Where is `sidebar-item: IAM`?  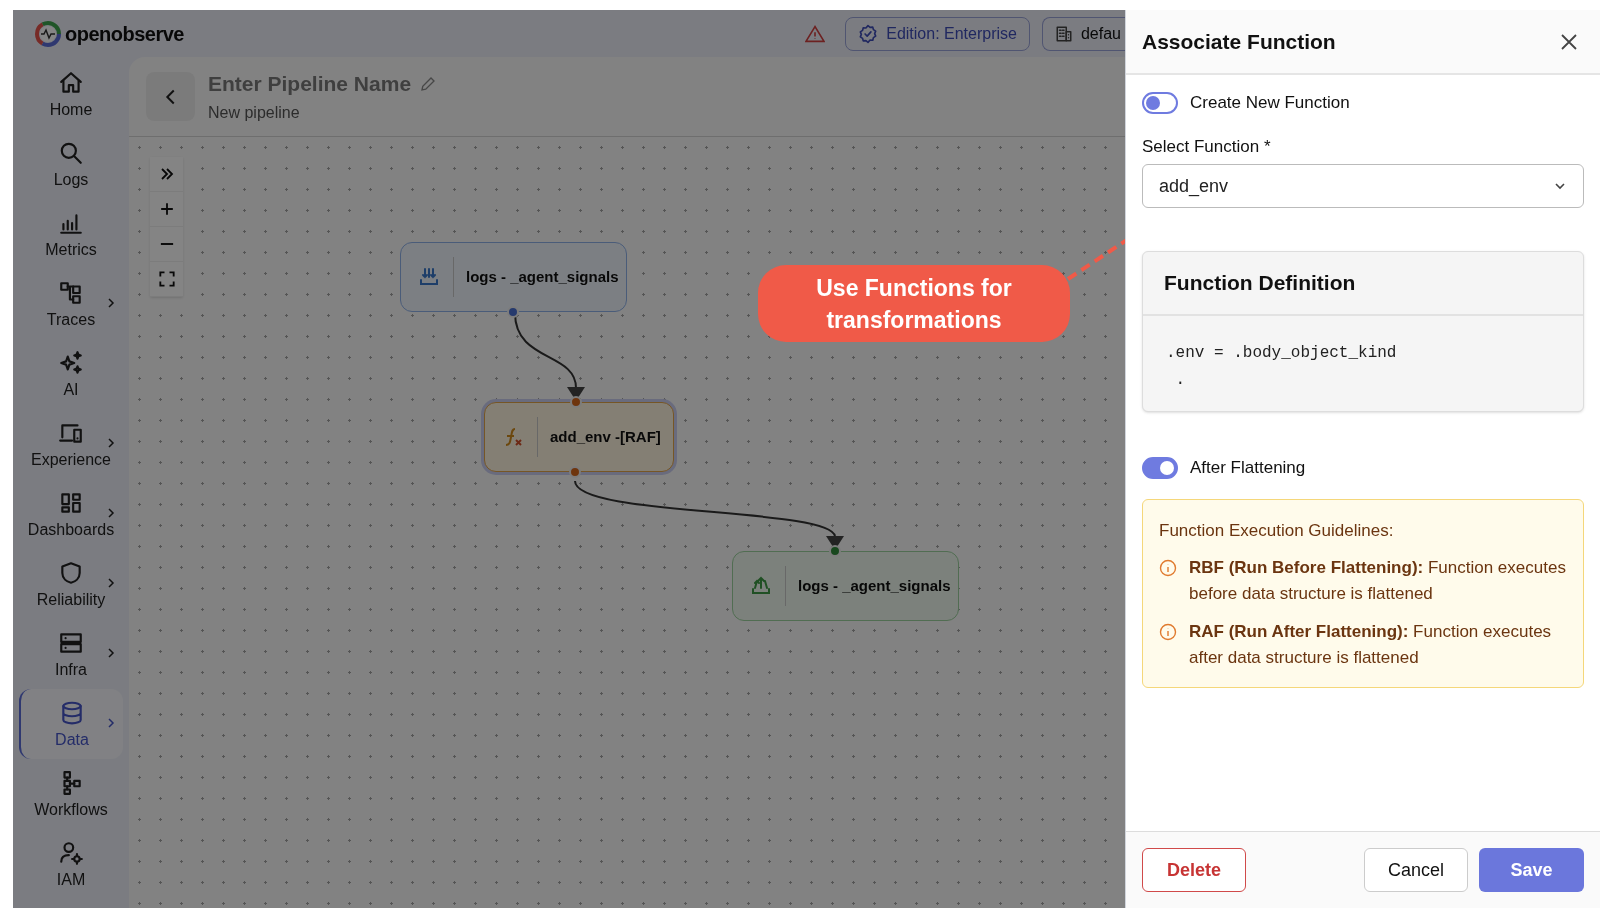
sidebar-item: IAM is located at coordinates (71, 864).